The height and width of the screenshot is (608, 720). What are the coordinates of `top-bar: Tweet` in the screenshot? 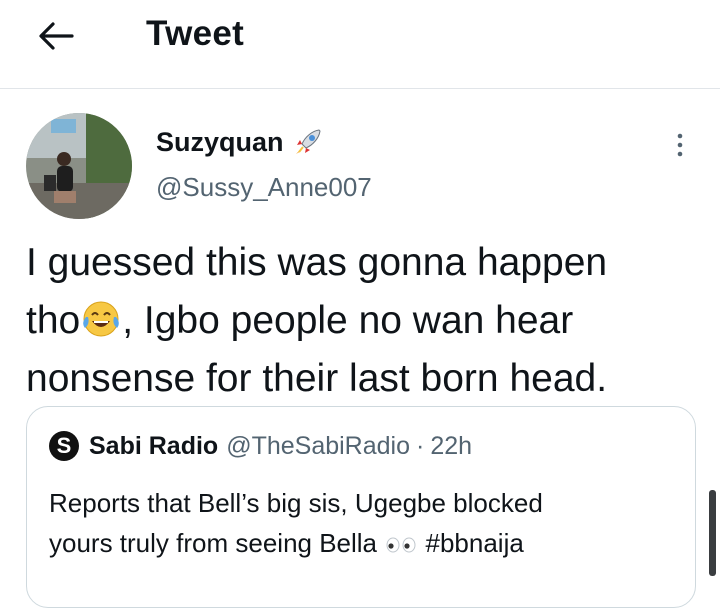 It's located at (360, 44).